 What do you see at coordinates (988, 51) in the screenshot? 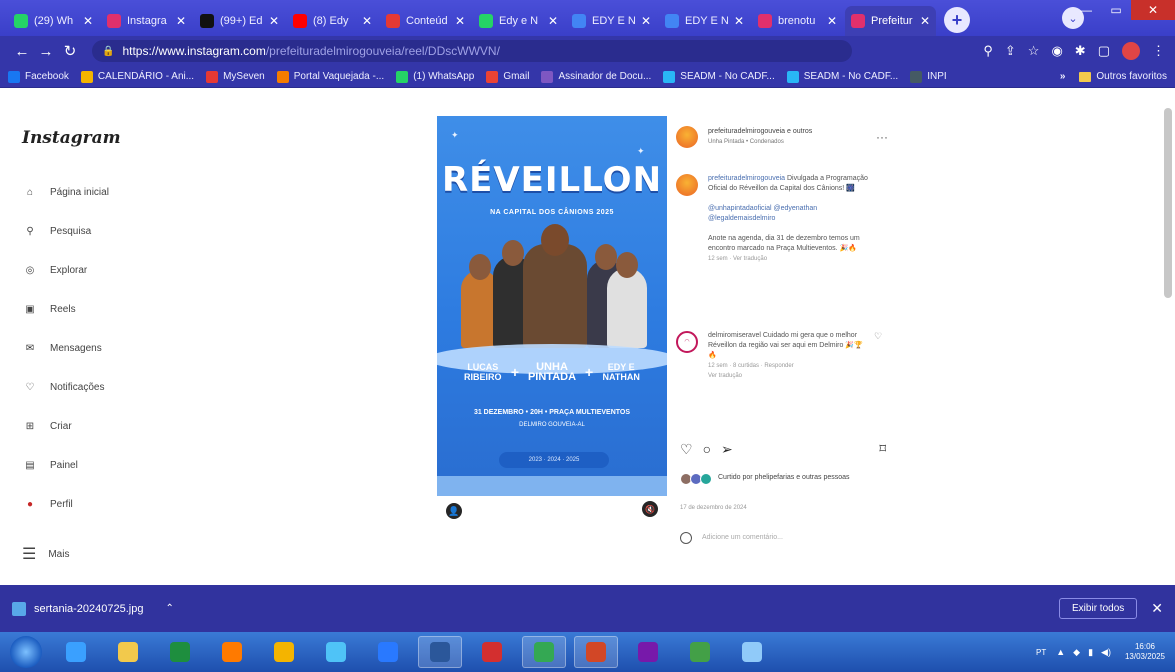
I see `zoom-icon: ⚲` at bounding box center [988, 51].